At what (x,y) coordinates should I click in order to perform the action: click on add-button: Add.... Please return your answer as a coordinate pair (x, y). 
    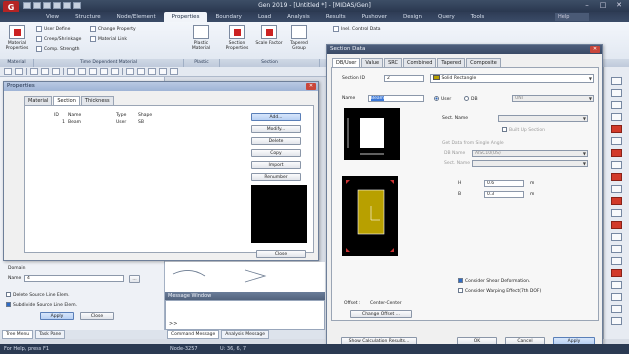
    Looking at the image, I should click on (276, 117).